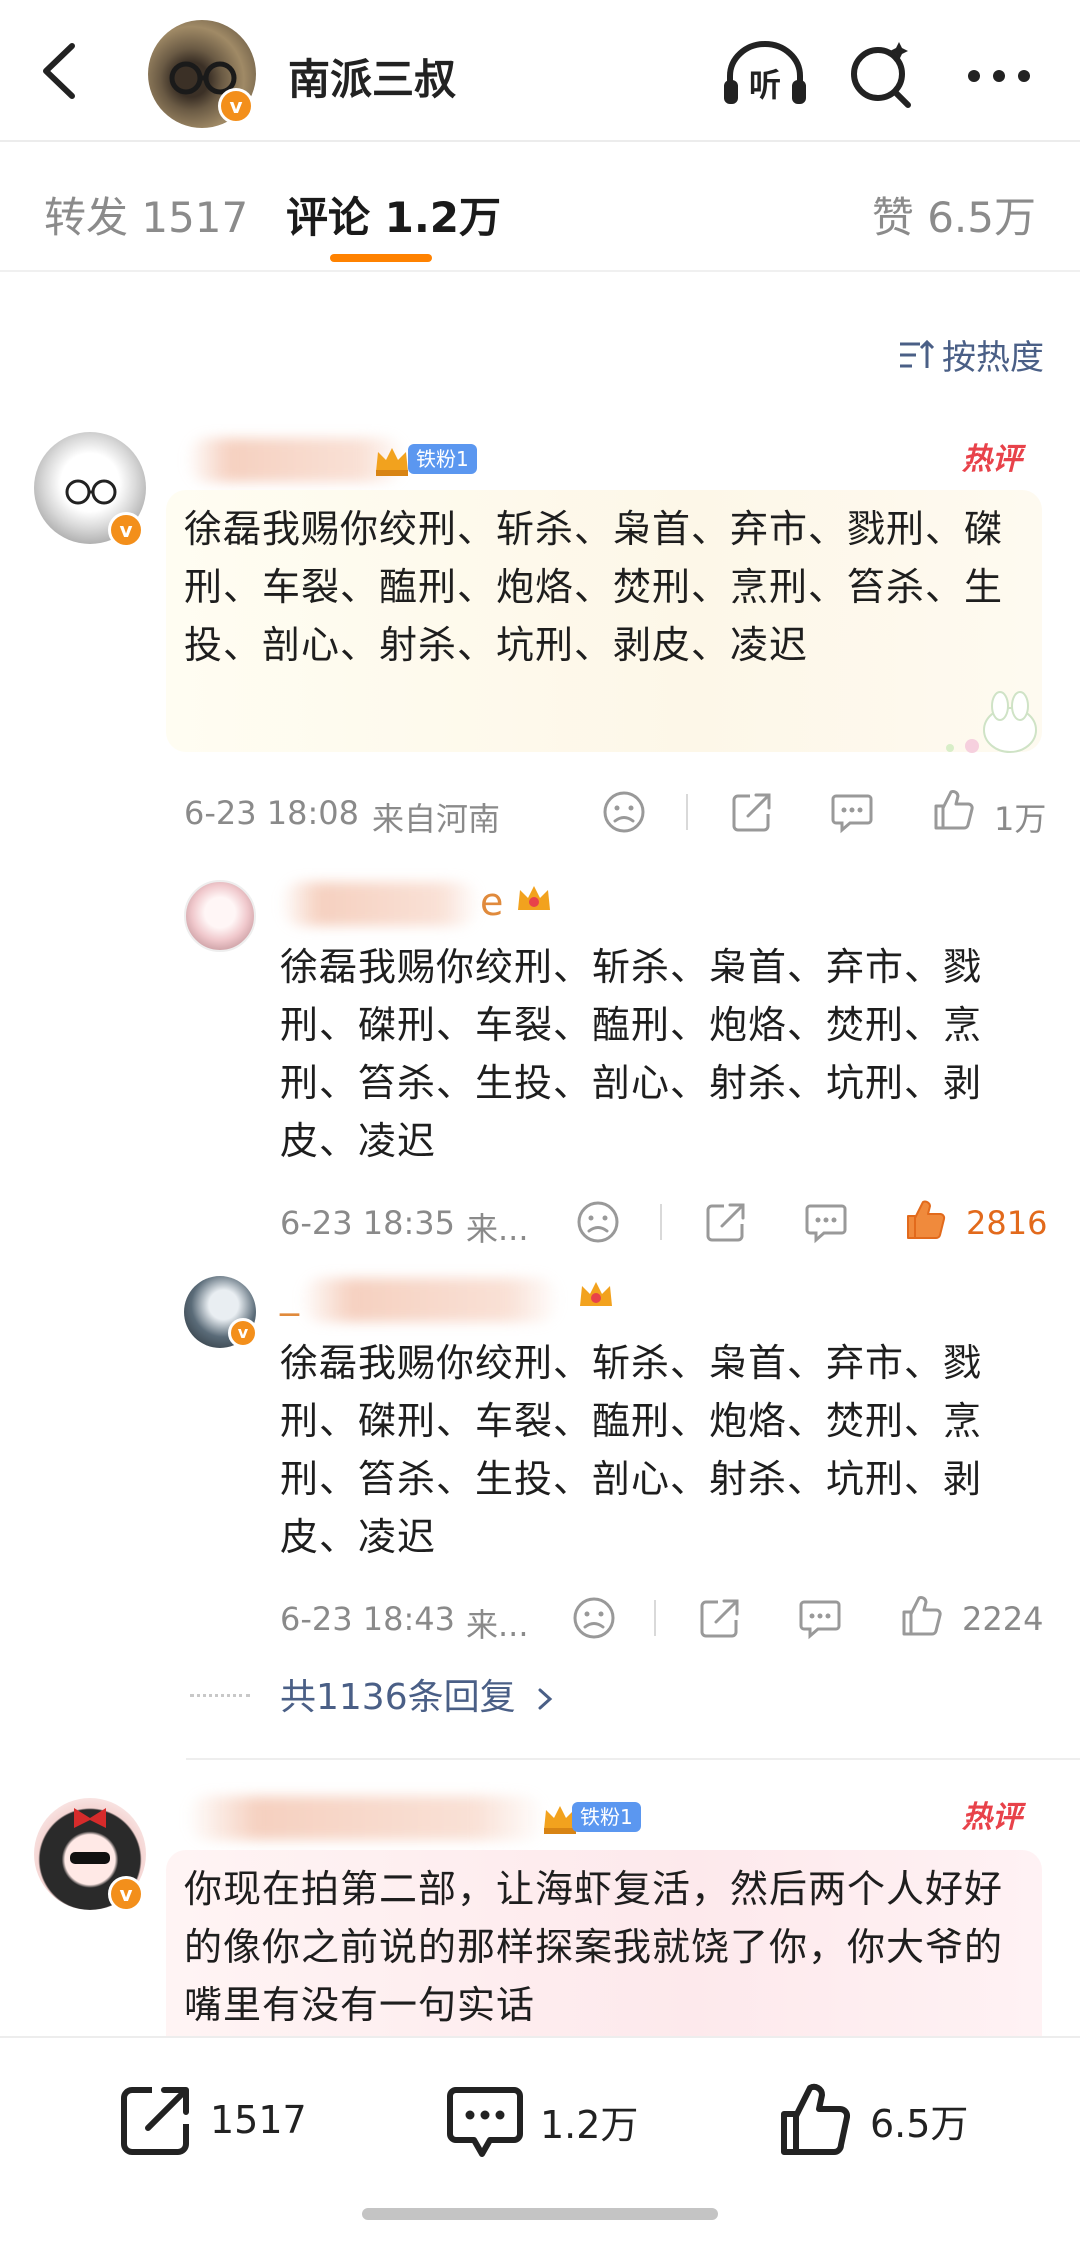 Image resolution: width=1080 pixels, height=2244 pixels. Describe the element at coordinates (368, 1619) in the screenshot. I see `reply-time: 6-23 18:43` at that location.